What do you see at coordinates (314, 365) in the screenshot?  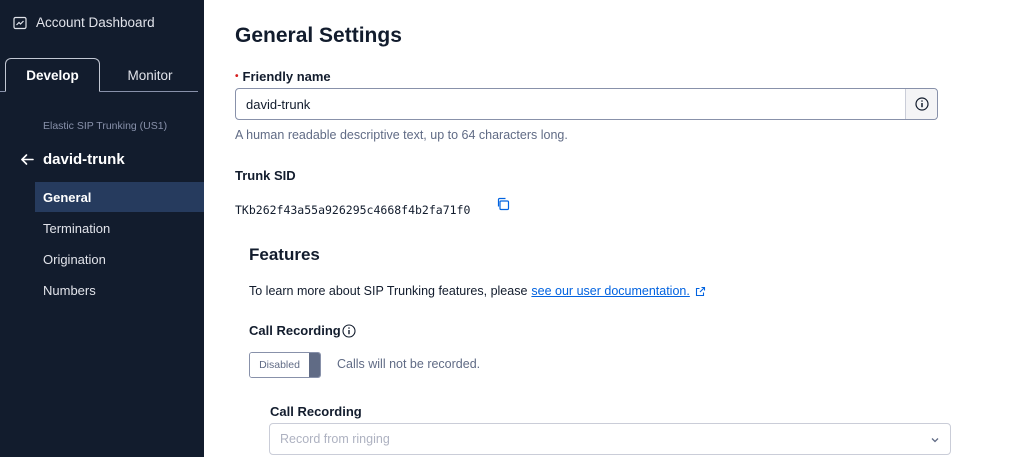 I see `toggle-knob` at bounding box center [314, 365].